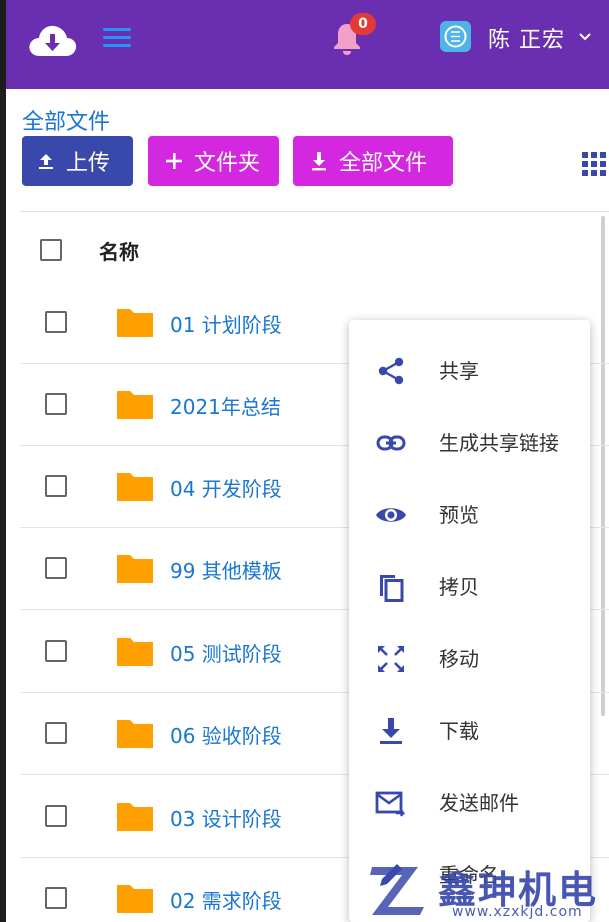 The height and width of the screenshot is (922, 609). I want to click on user-name: 陈 正宏, so click(526, 38).